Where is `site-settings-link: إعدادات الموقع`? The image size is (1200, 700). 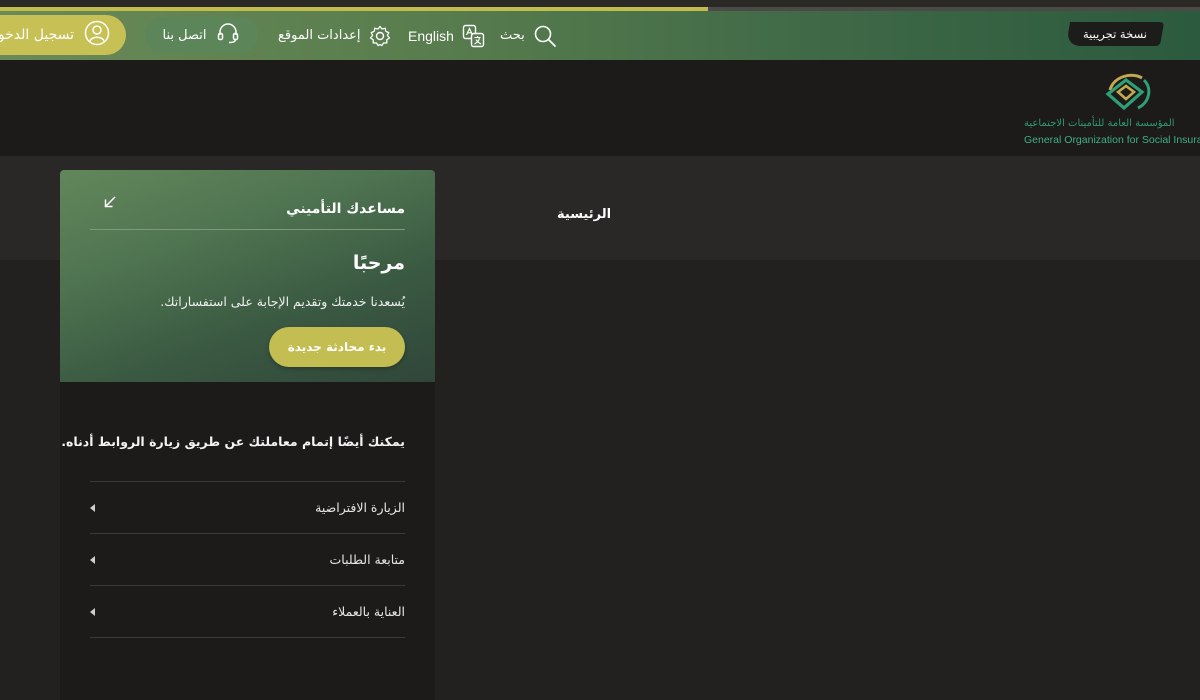 site-settings-link: إعدادات الموقع is located at coordinates (334, 35).